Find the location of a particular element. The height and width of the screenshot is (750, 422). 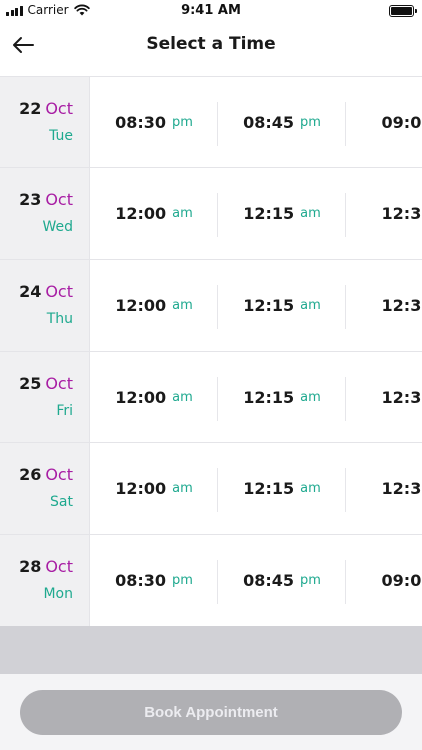

date-label: 22 Oct is located at coordinates (46, 108).